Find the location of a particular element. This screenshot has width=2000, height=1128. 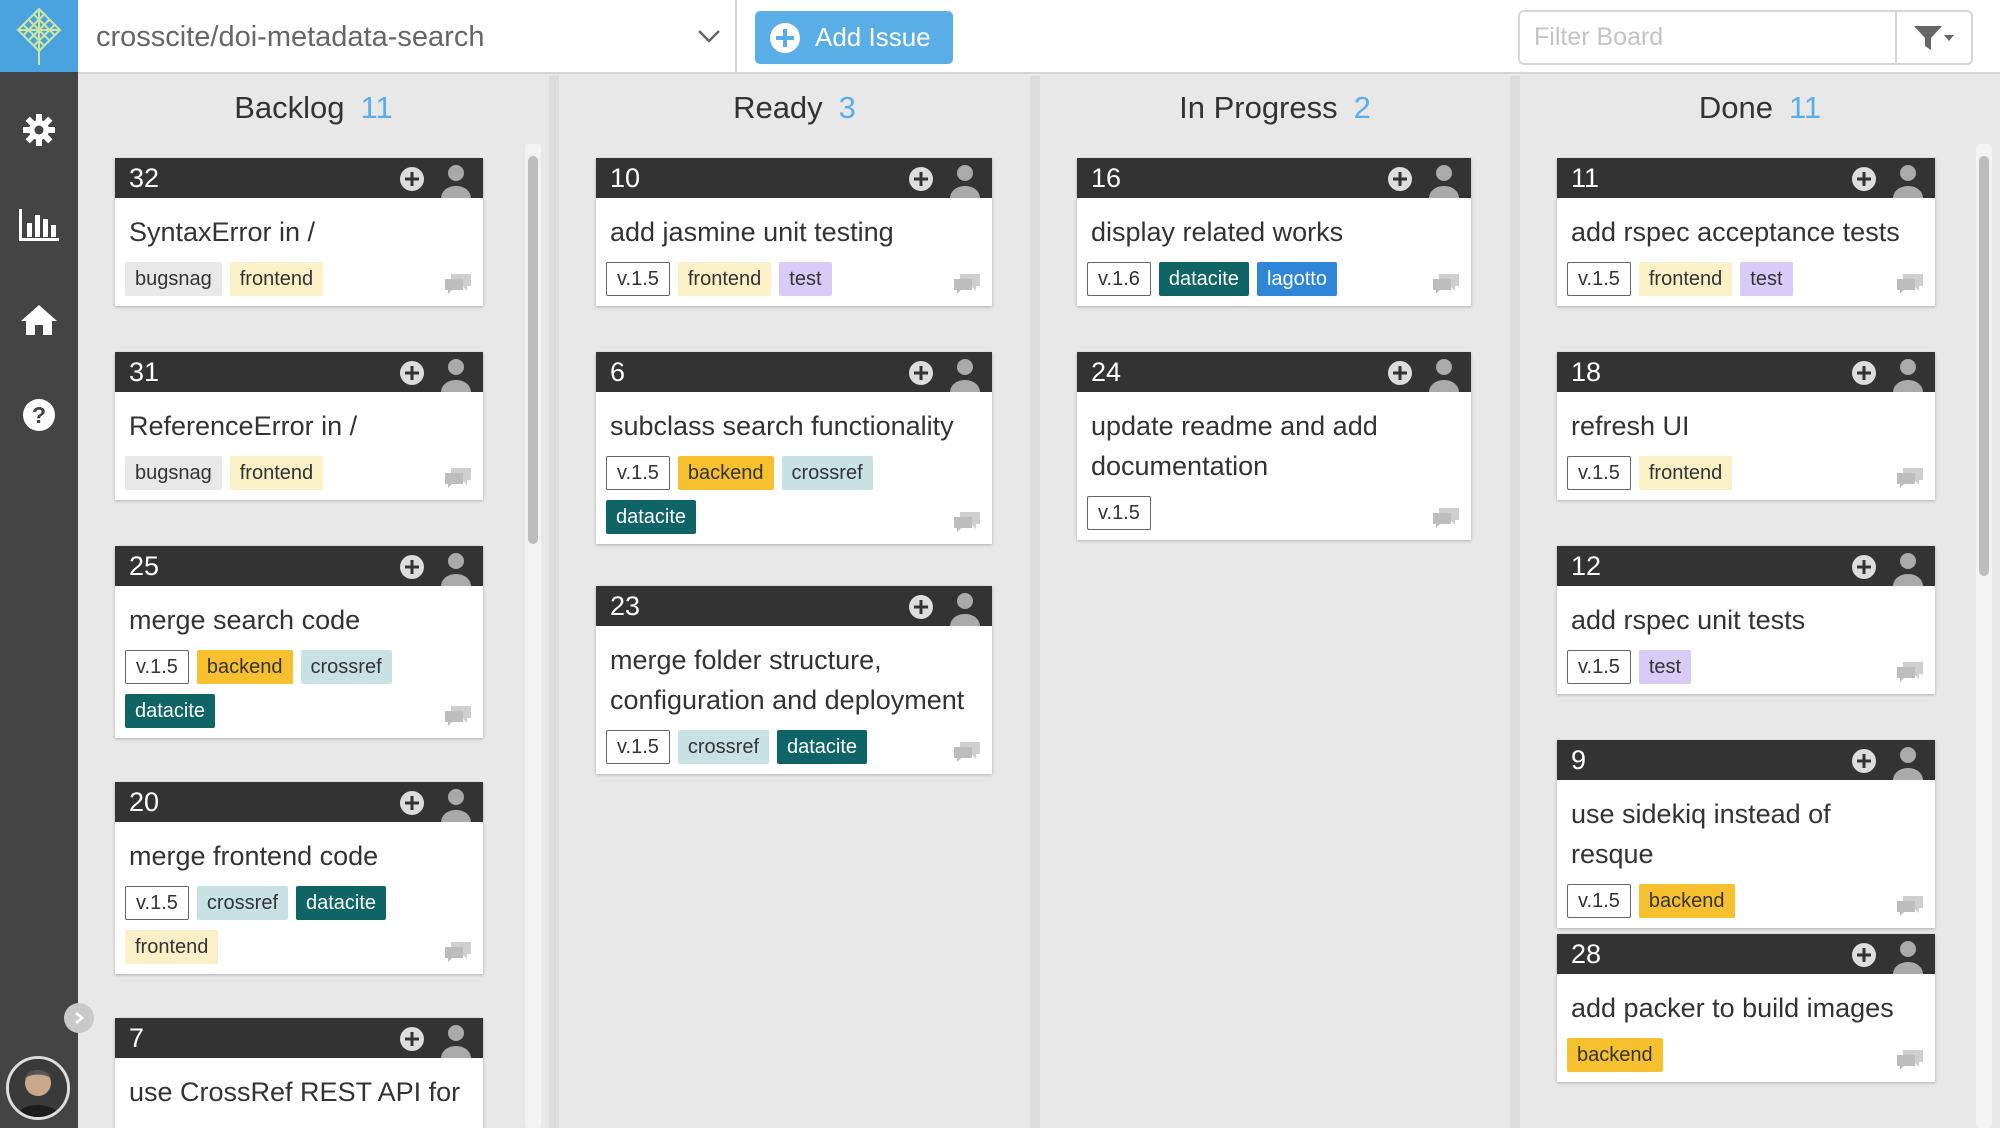

repo-selector: crosscite/doi-metadata-search is located at coordinates (407, 37).